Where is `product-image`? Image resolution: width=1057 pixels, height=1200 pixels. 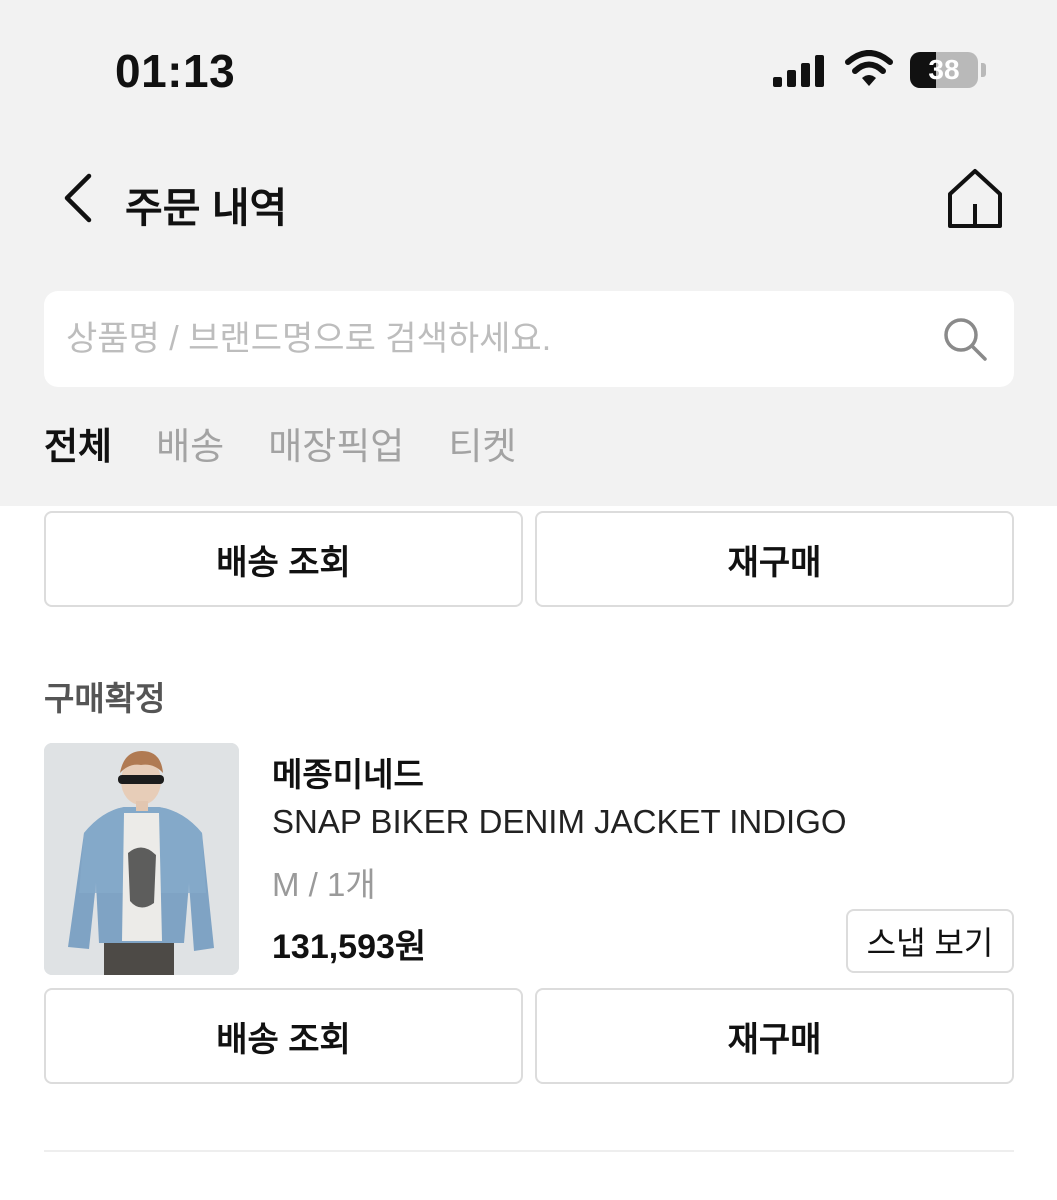 product-image is located at coordinates (141, 859).